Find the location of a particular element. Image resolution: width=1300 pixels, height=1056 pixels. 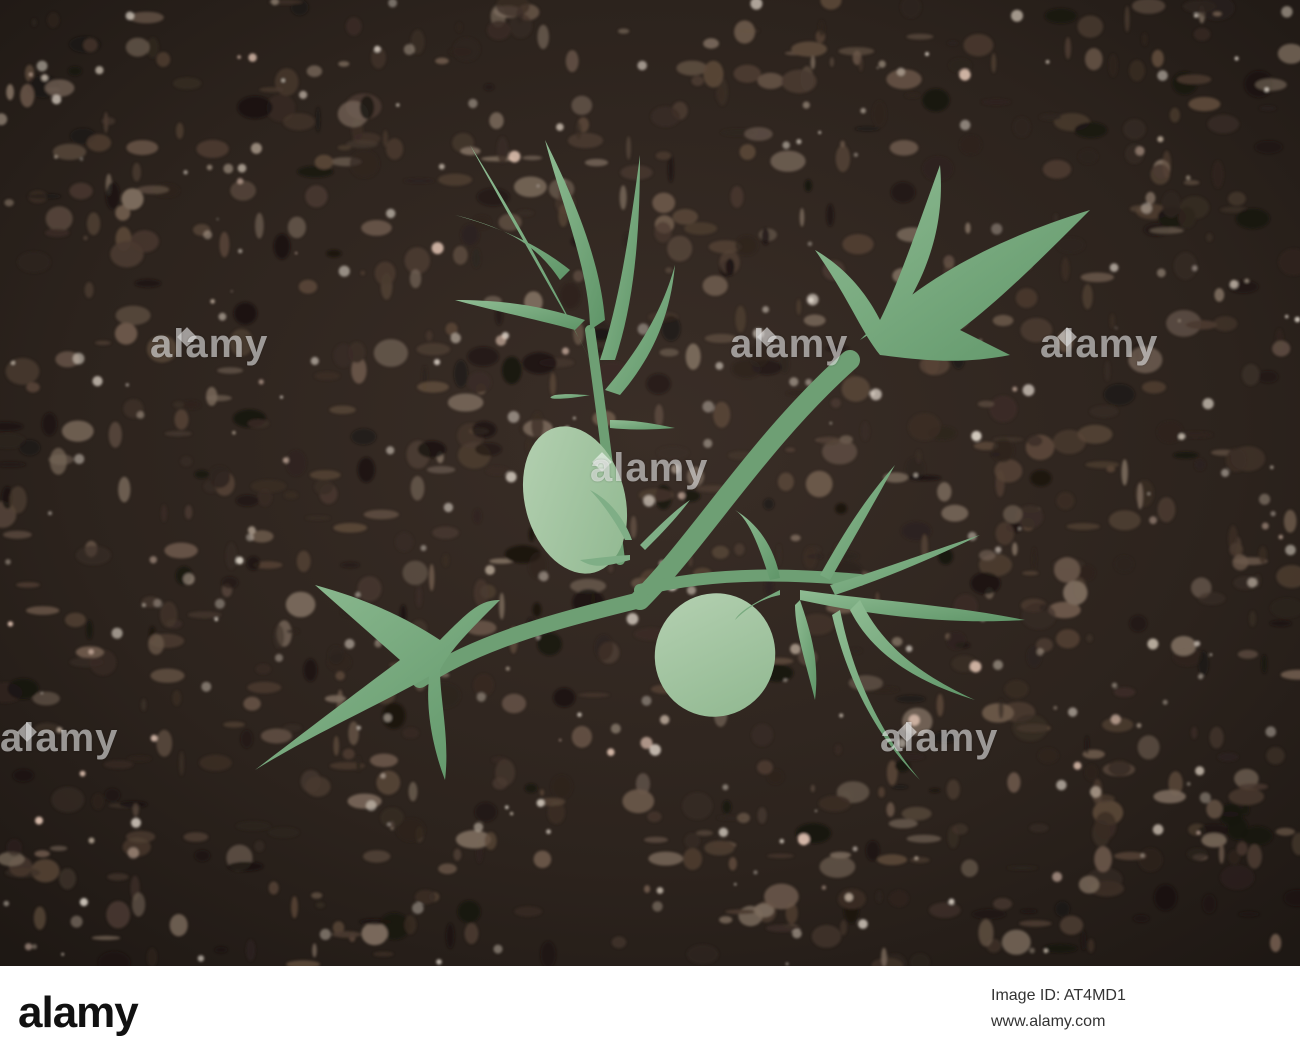

footer-bar: alamy Image ID: AT4MD1 www.alamy.com is located at coordinates (650, 1011).